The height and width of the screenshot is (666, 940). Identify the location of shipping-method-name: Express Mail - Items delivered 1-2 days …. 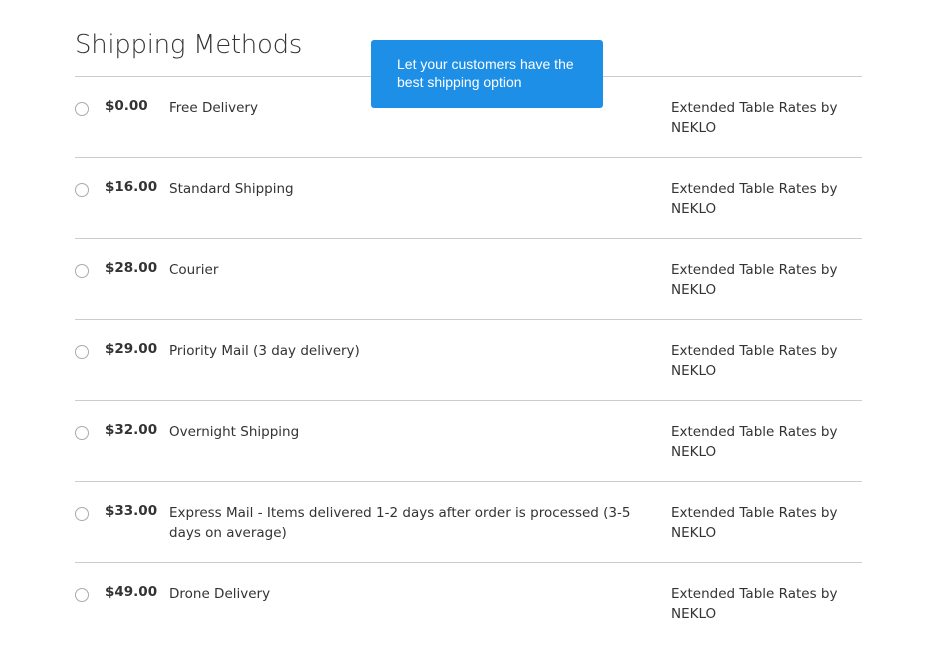
(400, 523).